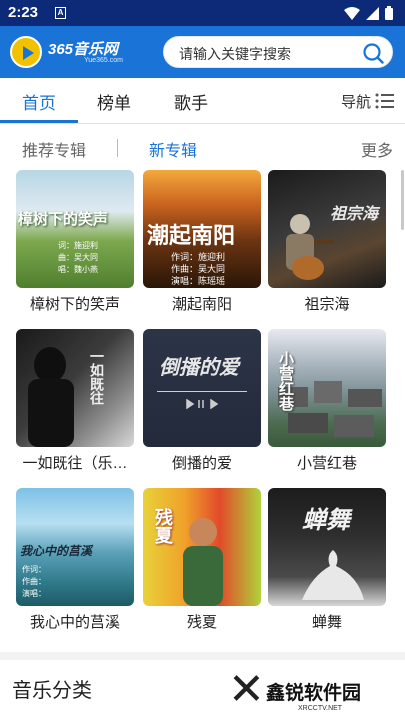  What do you see at coordinates (326, 463) in the screenshot?
I see `album-title: 小营红巷` at bounding box center [326, 463].